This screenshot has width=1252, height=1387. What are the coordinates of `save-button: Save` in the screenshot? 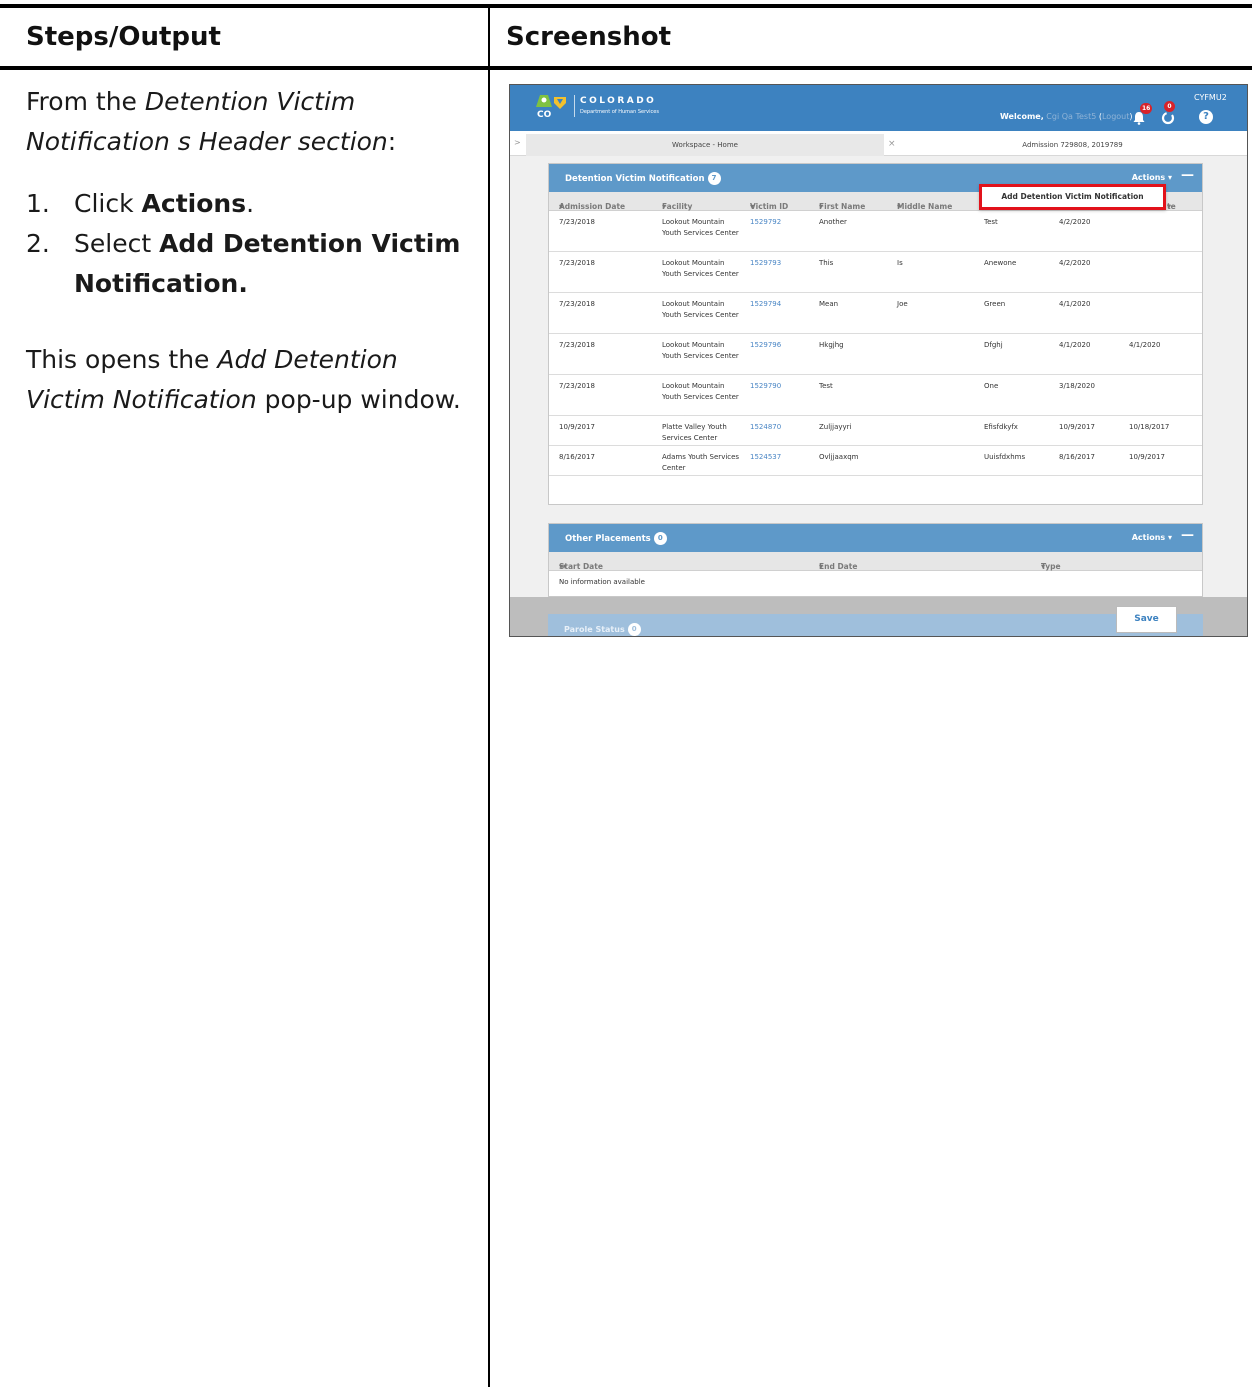 It's located at (1146, 619).